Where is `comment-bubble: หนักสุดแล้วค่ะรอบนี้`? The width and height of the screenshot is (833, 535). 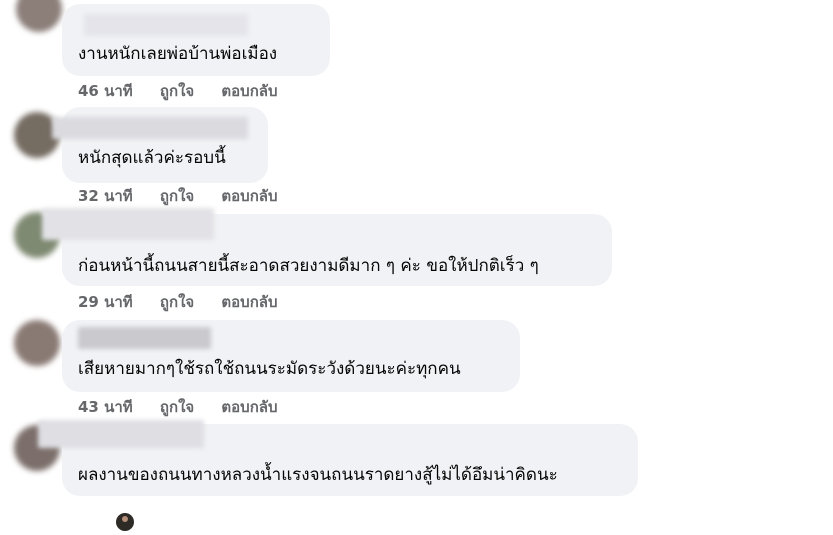 comment-bubble: หนักสุดแล้วค่ะรอบนี้ is located at coordinates (160, 145).